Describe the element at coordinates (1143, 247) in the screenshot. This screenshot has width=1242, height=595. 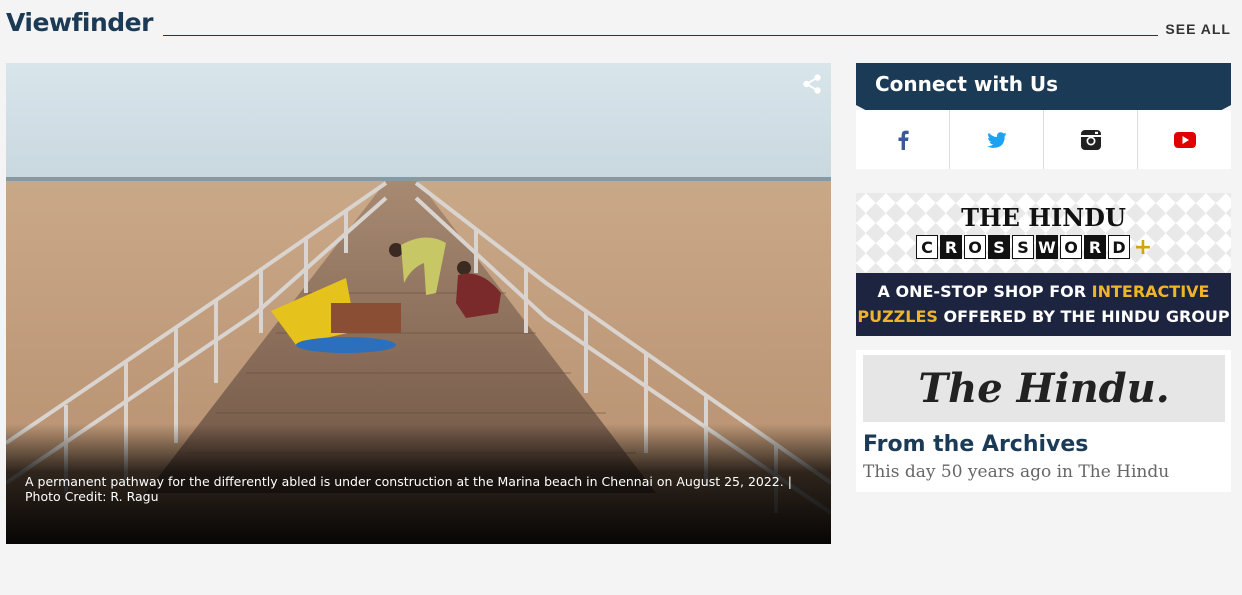
I see `wordmark-plus: +` at that location.